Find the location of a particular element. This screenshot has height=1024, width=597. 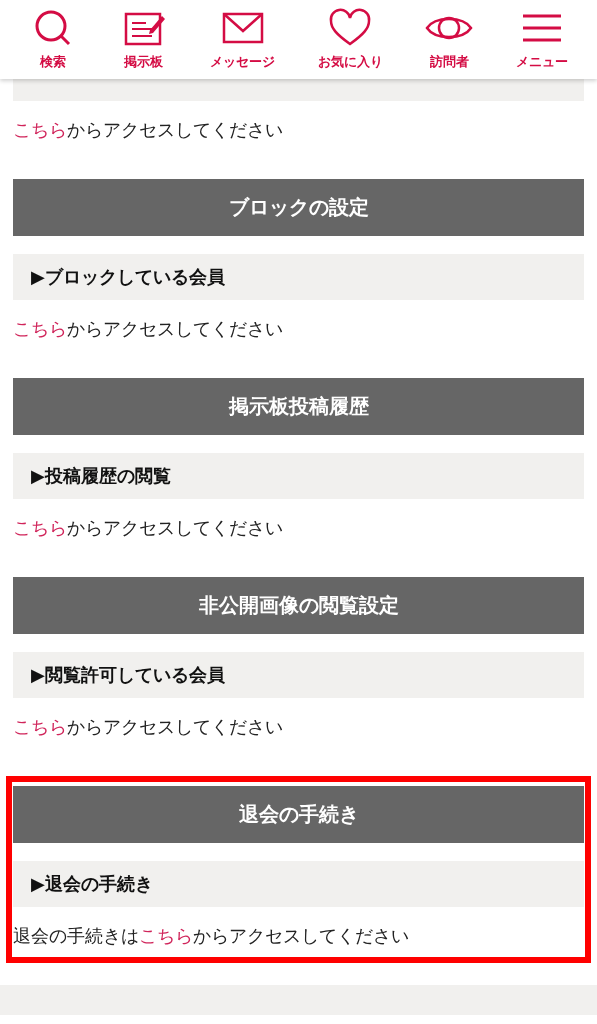

subsection-heading: ▶退会の手続き is located at coordinates (298, 884).